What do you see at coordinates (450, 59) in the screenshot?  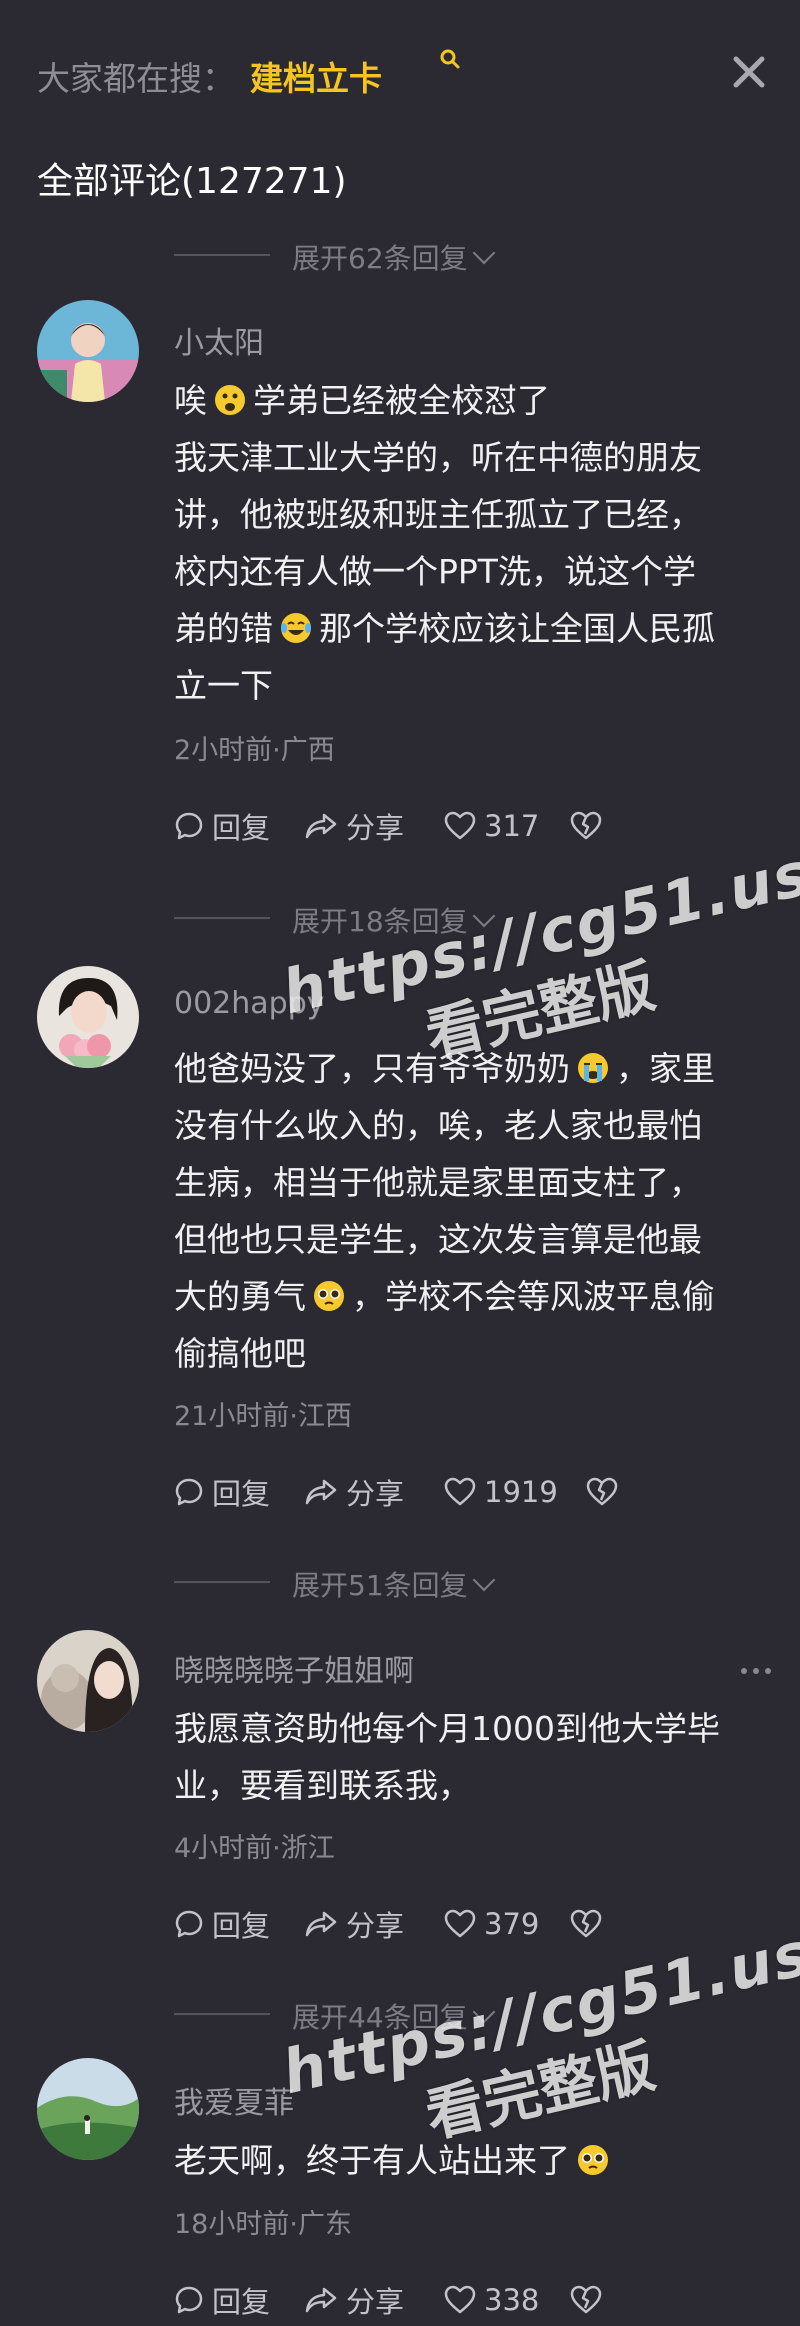 I see `search-icon` at bounding box center [450, 59].